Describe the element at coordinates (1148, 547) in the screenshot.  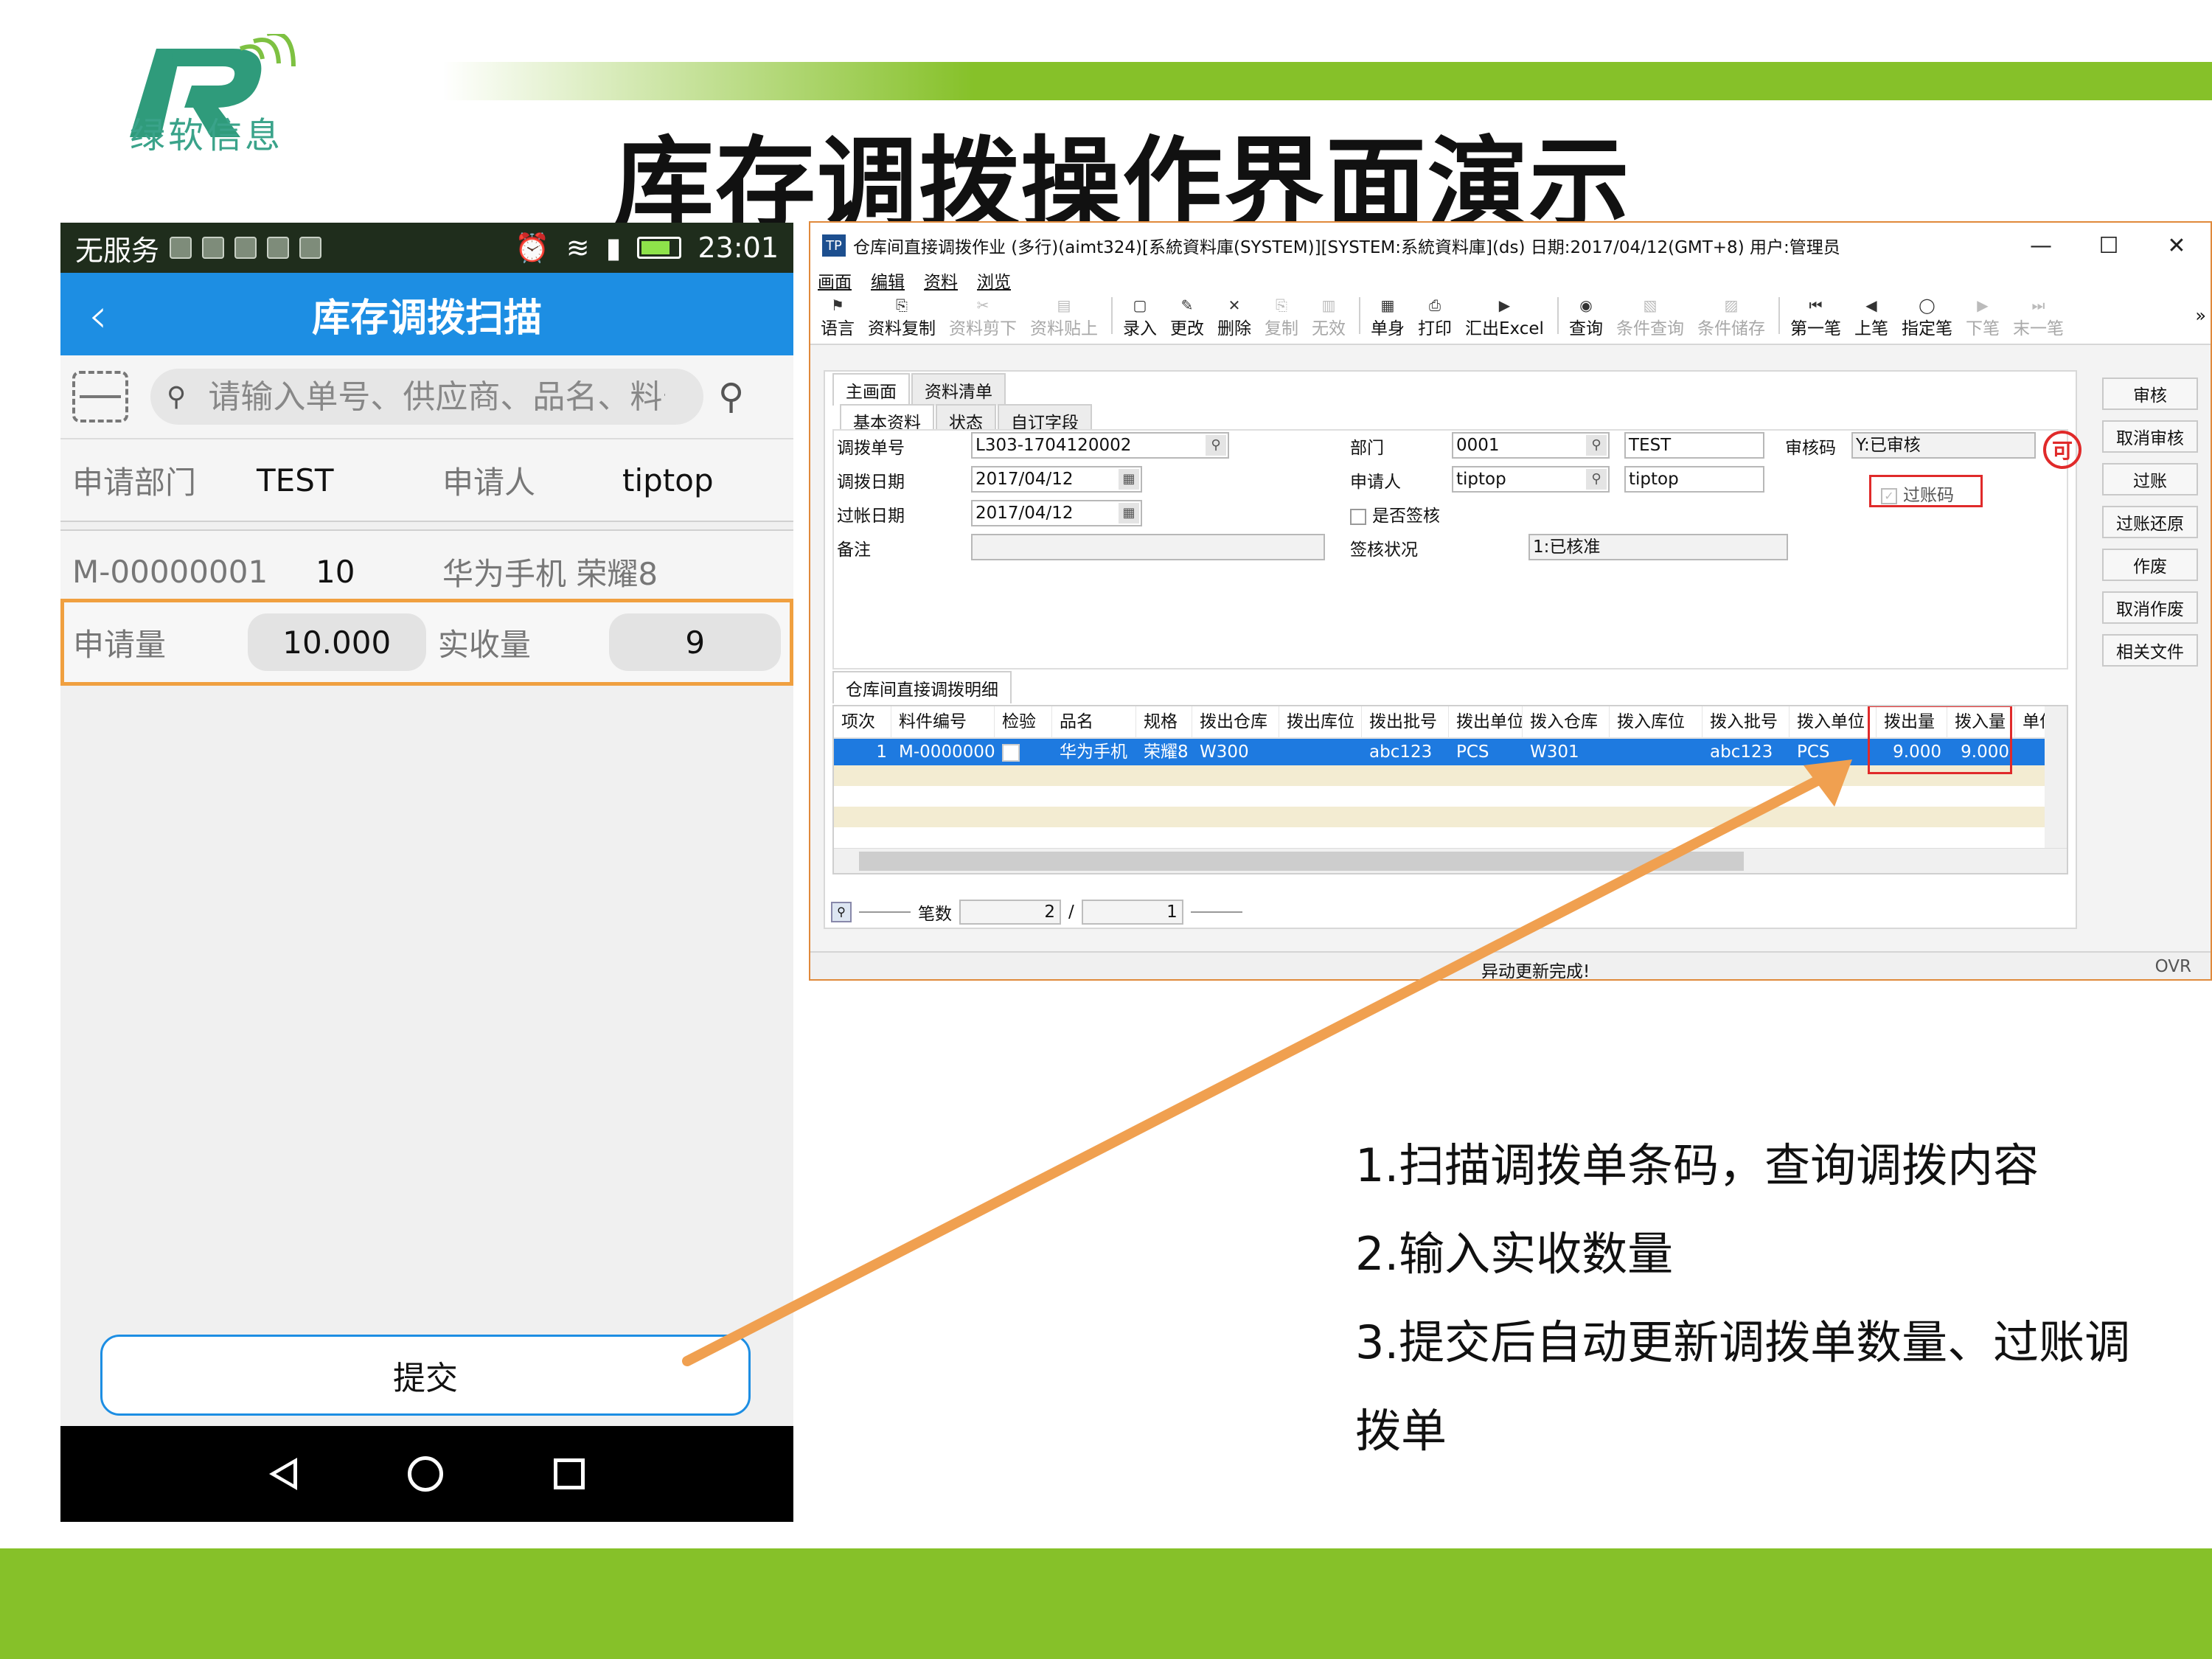
I see `remark-field` at that location.